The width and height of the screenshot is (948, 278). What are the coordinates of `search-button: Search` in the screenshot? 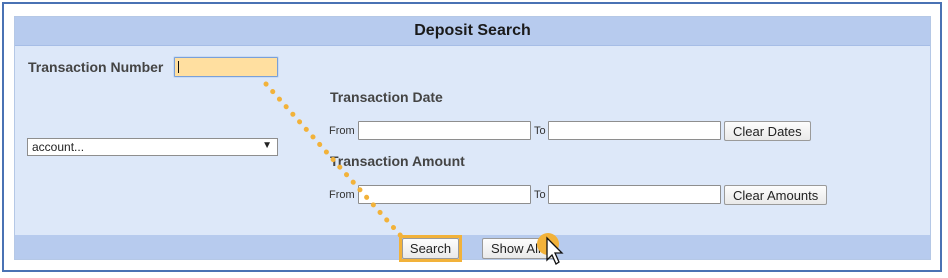 It's located at (430, 248).